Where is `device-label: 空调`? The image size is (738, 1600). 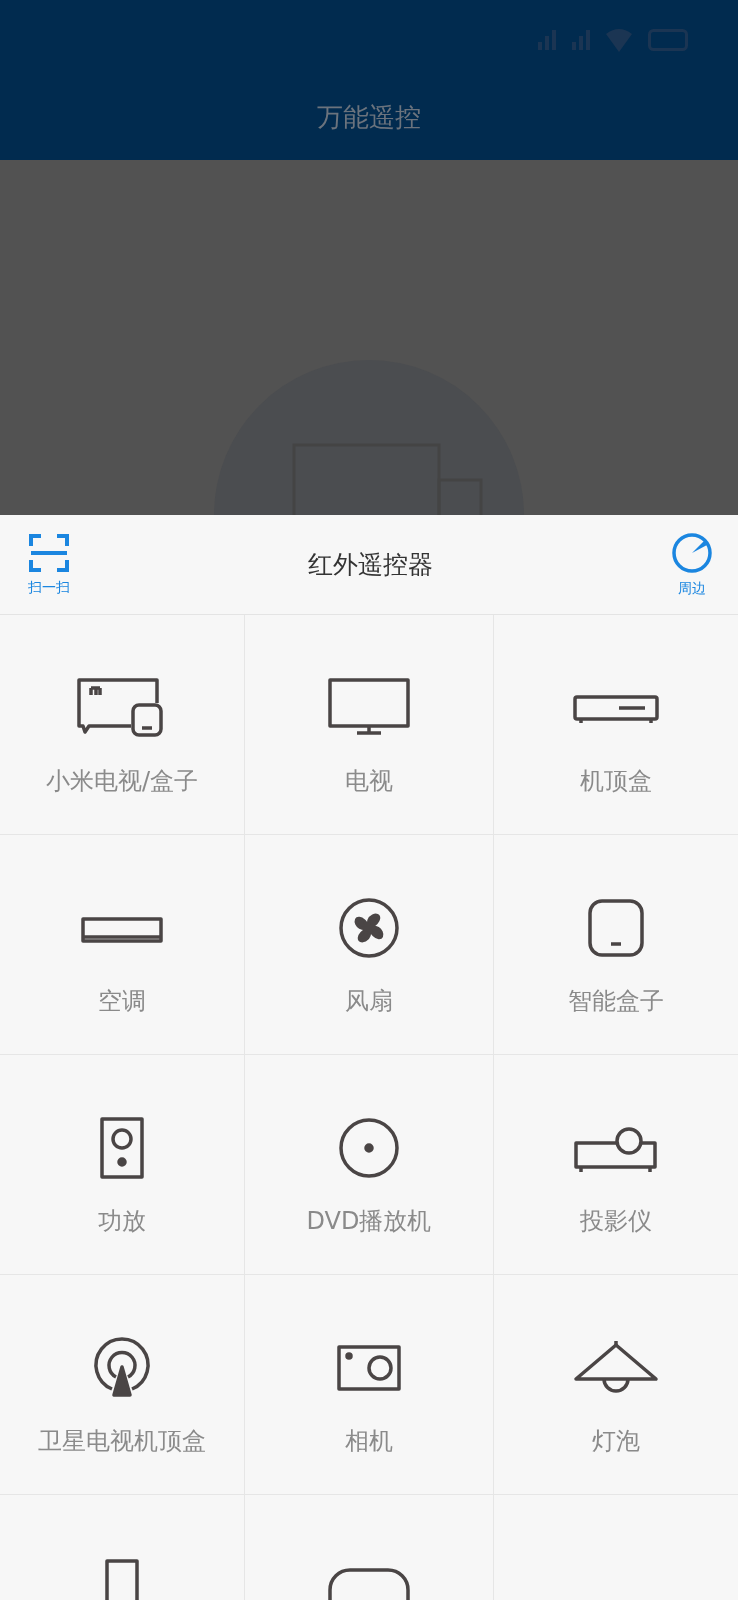
device-label: 空调 is located at coordinates (122, 1001).